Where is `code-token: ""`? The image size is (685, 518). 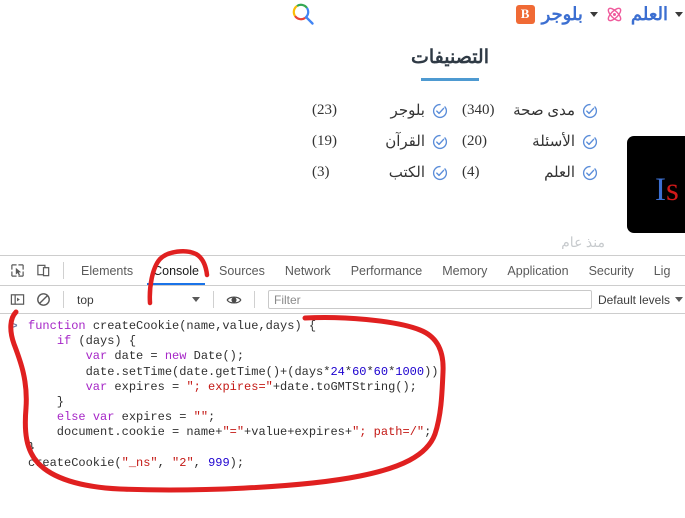 code-token: "" is located at coordinates (201, 417).